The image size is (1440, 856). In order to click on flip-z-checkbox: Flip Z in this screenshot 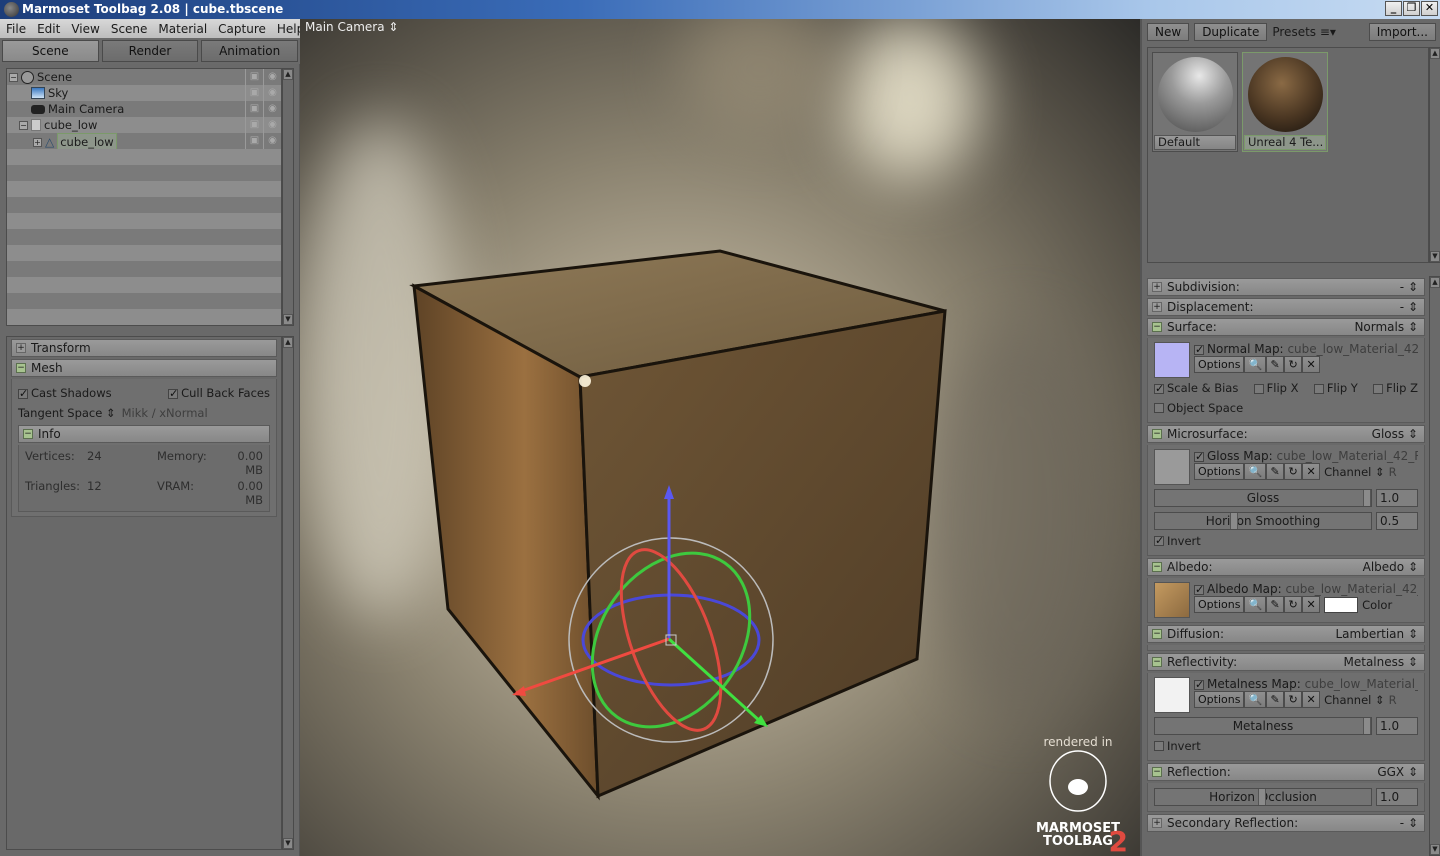, I will do `click(1395, 388)`.